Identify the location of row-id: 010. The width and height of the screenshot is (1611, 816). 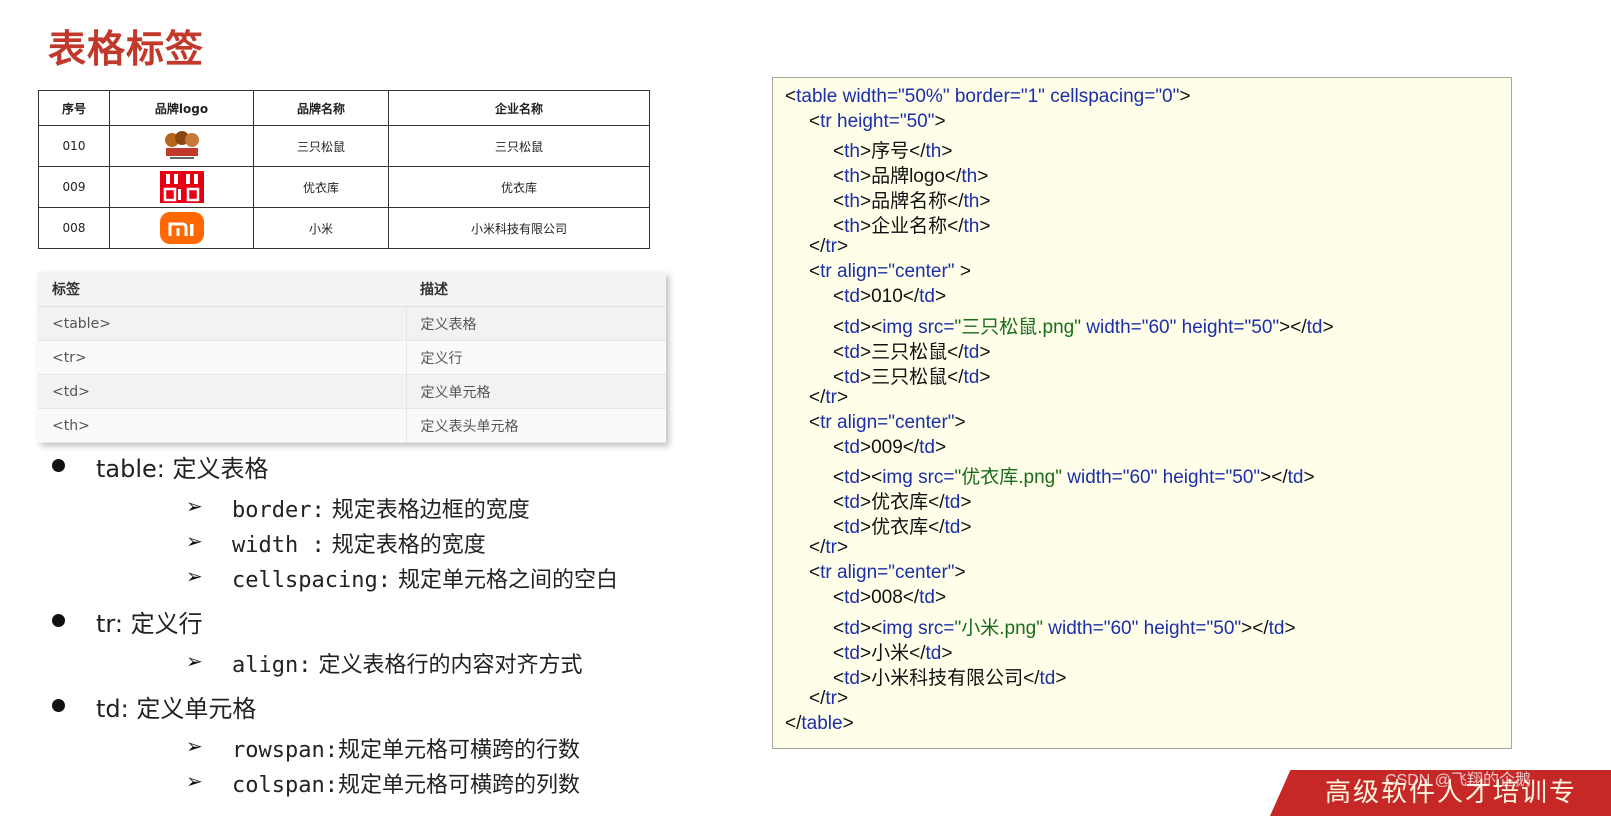
(74, 146).